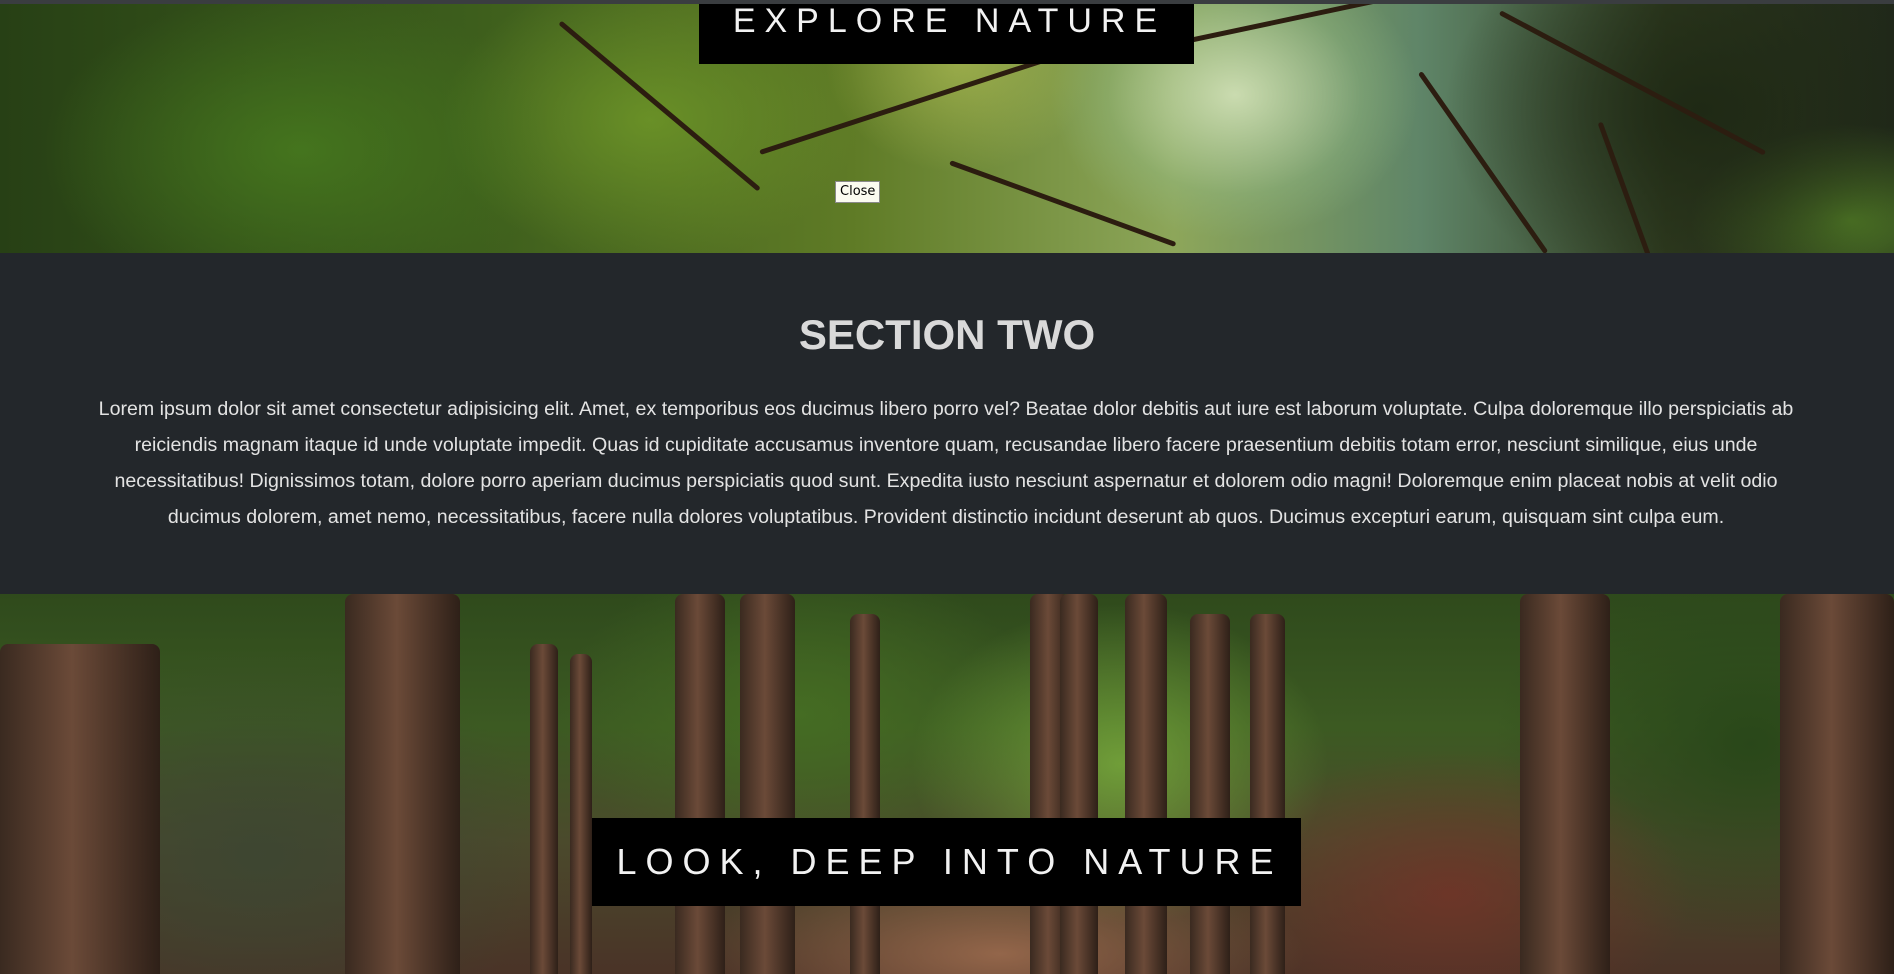  What do you see at coordinates (947, 2) in the screenshot?
I see `top-border` at bounding box center [947, 2].